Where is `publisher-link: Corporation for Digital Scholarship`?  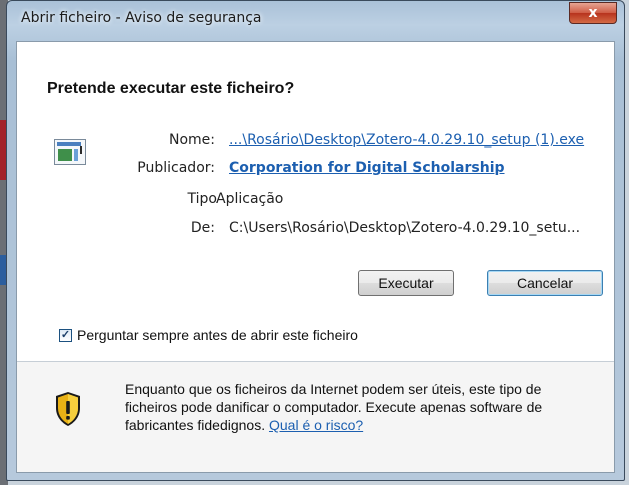
publisher-link: Corporation for Digital Scholarship is located at coordinates (367, 168).